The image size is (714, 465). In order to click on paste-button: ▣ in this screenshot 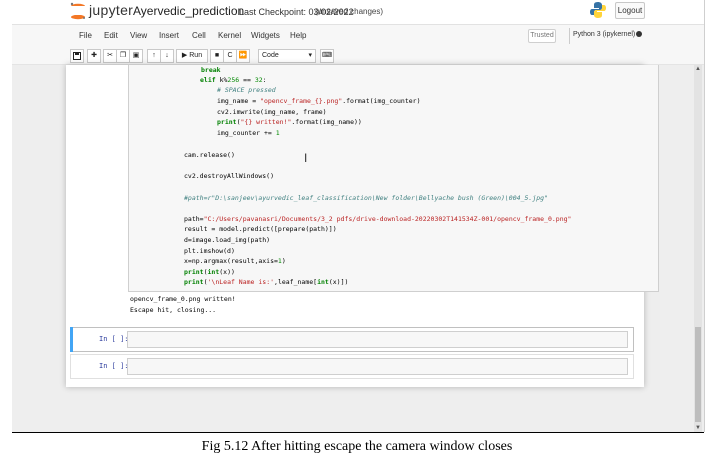, I will do `click(136, 56)`.